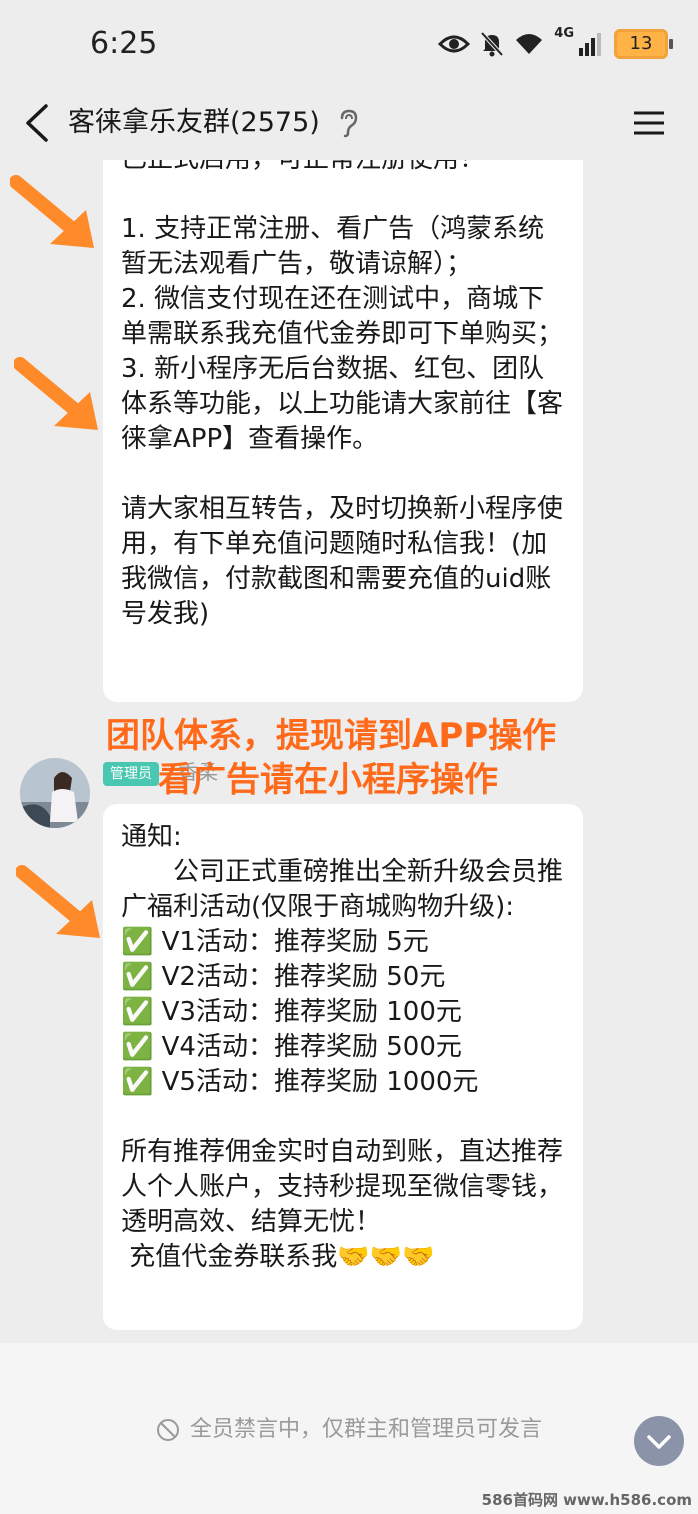 The height and width of the screenshot is (1514, 698). I want to click on muted-notice-text: 全员禁言中，仅群主和管理员可发言, so click(365, 1429).